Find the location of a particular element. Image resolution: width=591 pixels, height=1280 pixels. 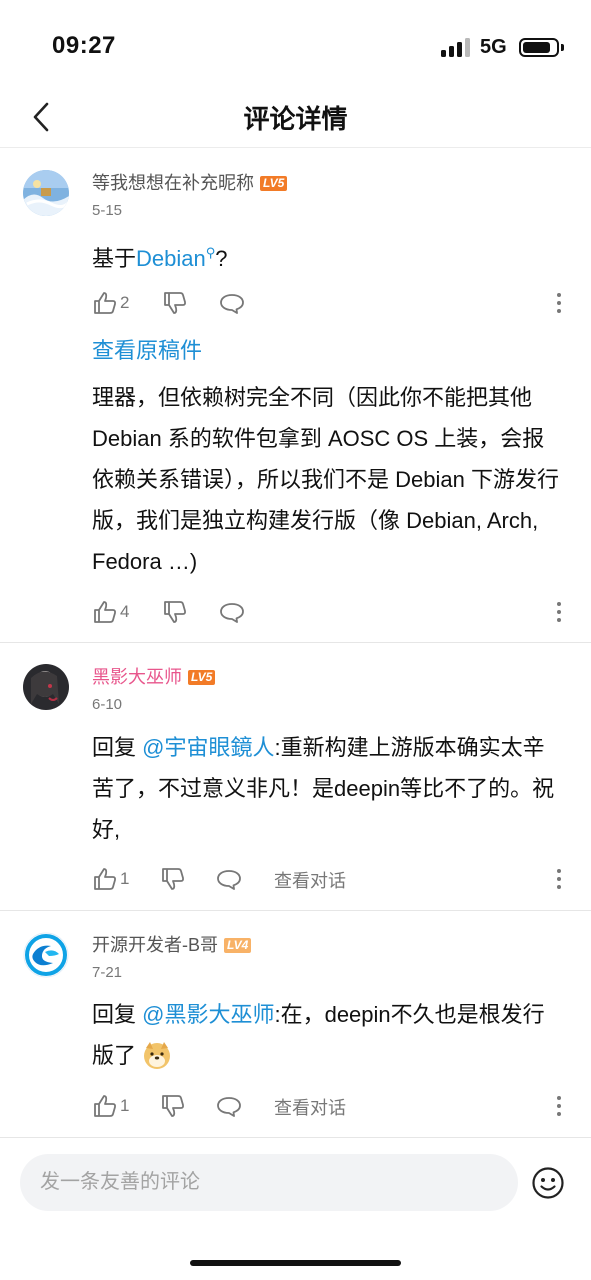

status-time: 09:27 is located at coordinates (84, 45).